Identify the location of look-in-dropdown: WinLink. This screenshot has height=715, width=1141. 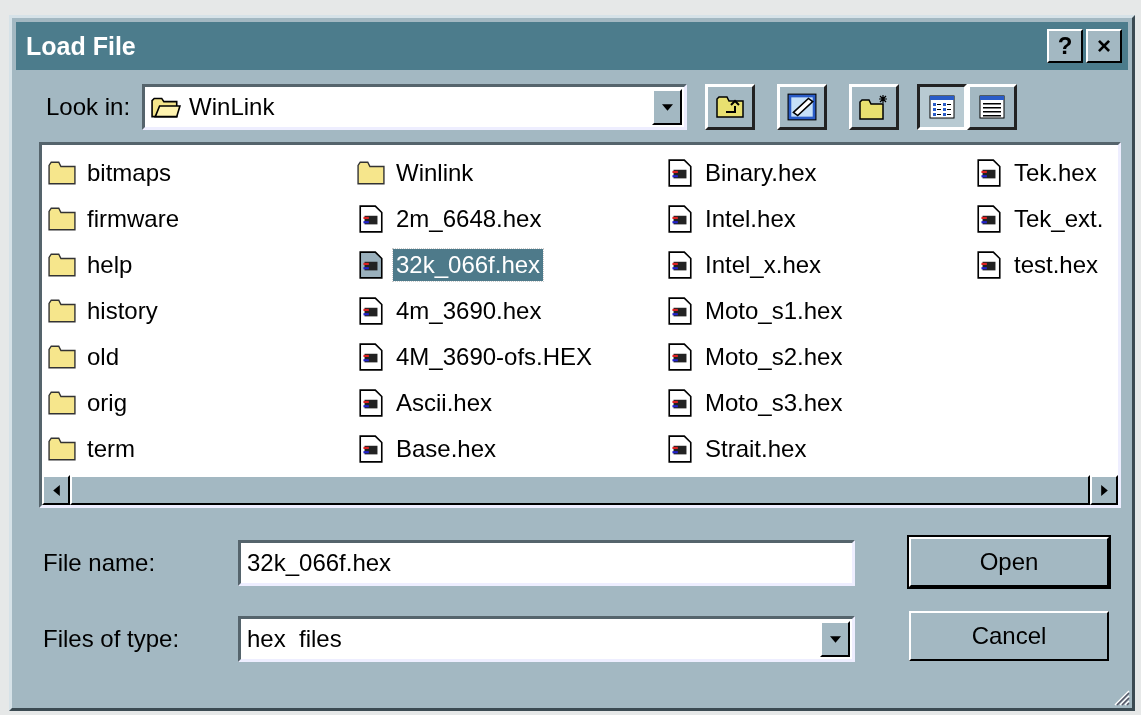
(415, 107).